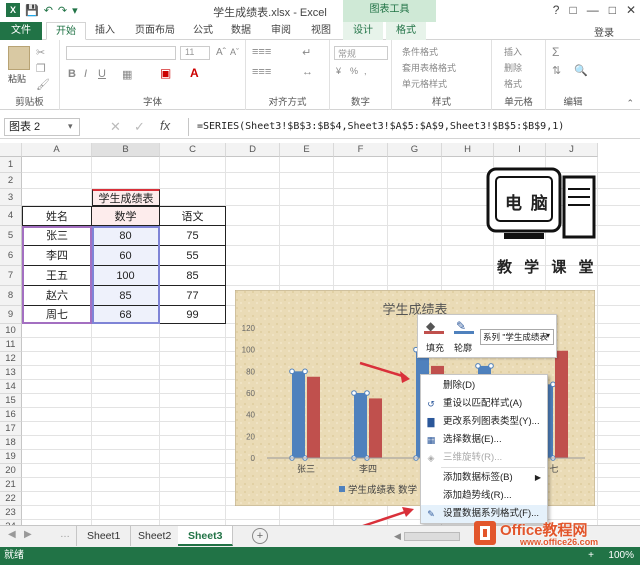 This screenshot has width=640, height=565. I want to click on row-header-4: 4, so click(11, 216).